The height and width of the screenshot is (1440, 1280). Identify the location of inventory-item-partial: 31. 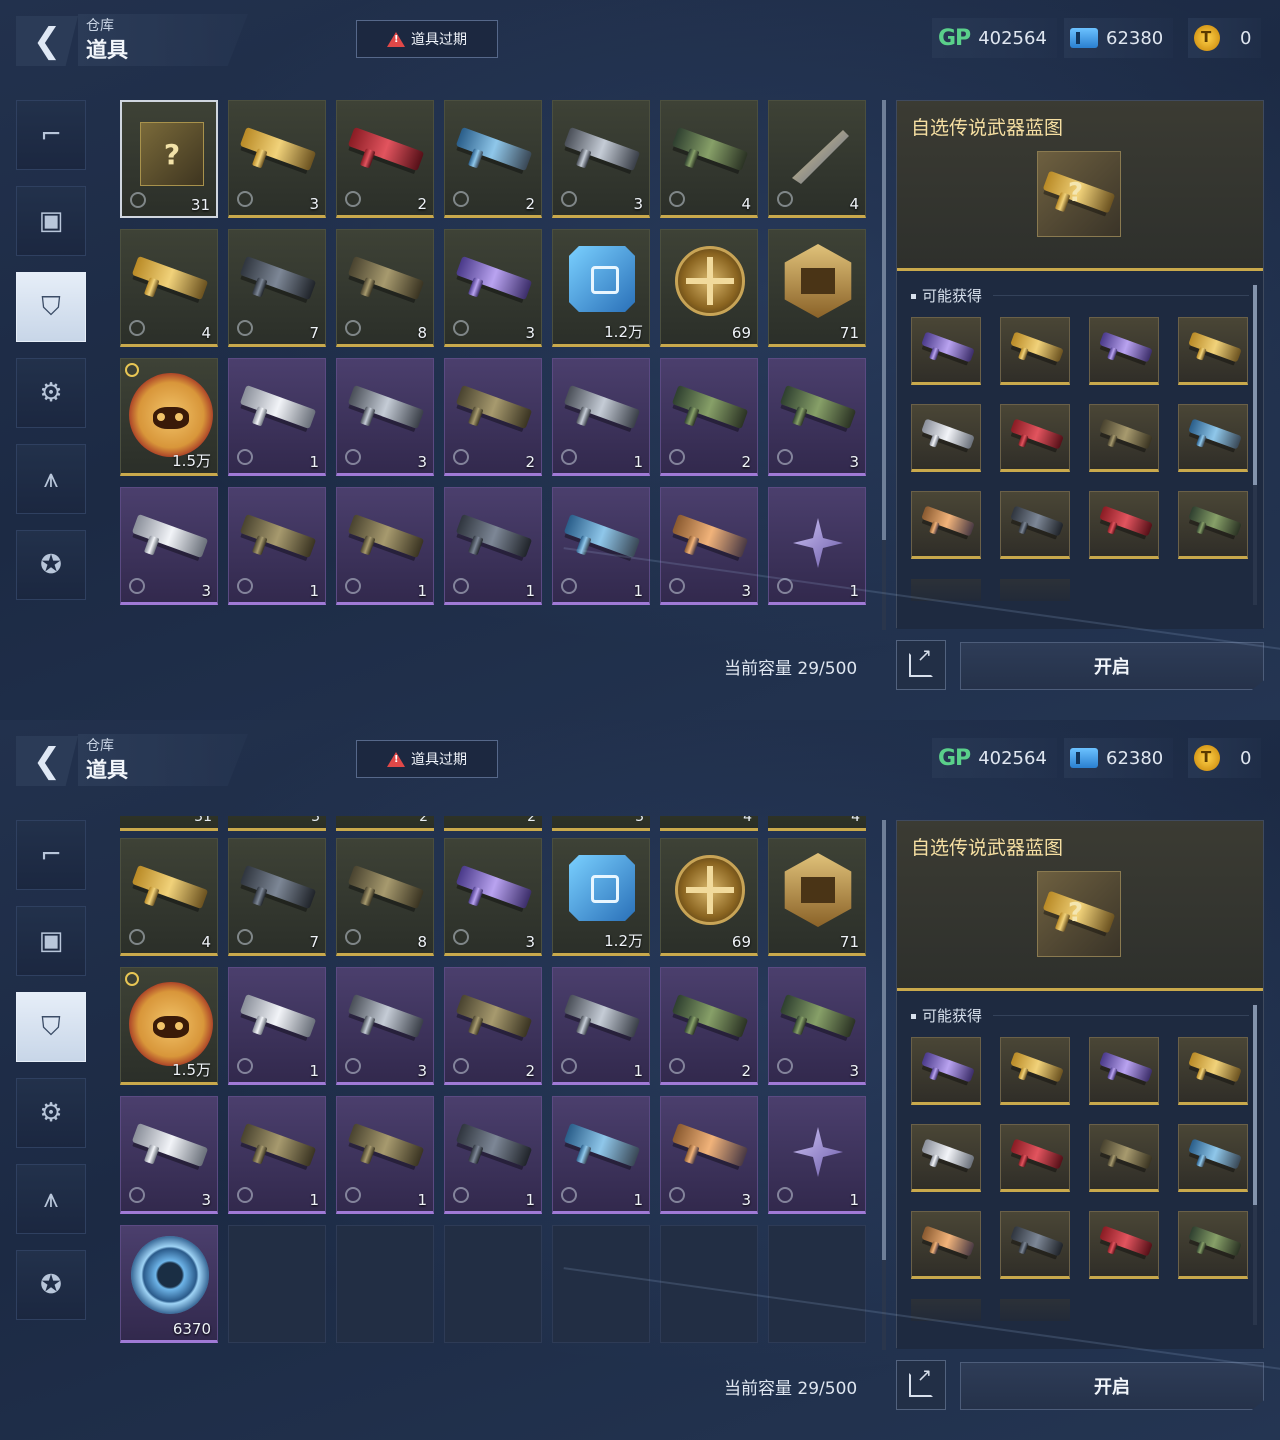
(169, 823).